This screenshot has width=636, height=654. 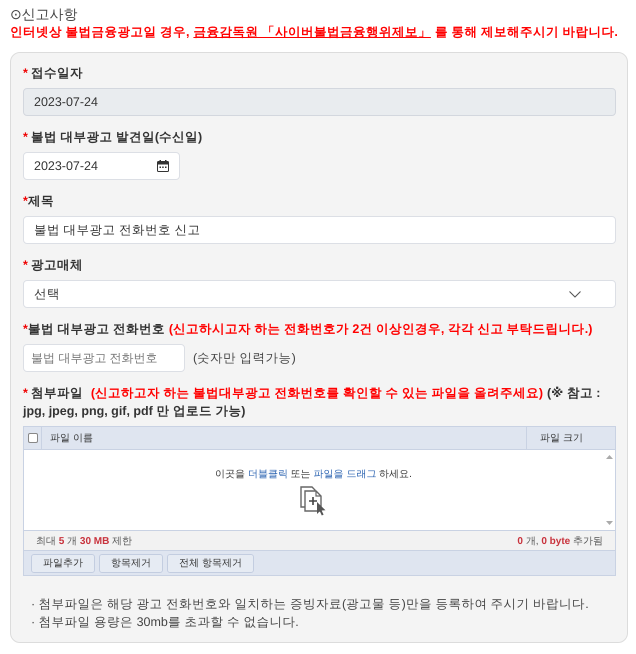 What do you see at coordinates (163, 166) in the screenshot?
I see `calendar-icon` at bounding box center [163, 166].